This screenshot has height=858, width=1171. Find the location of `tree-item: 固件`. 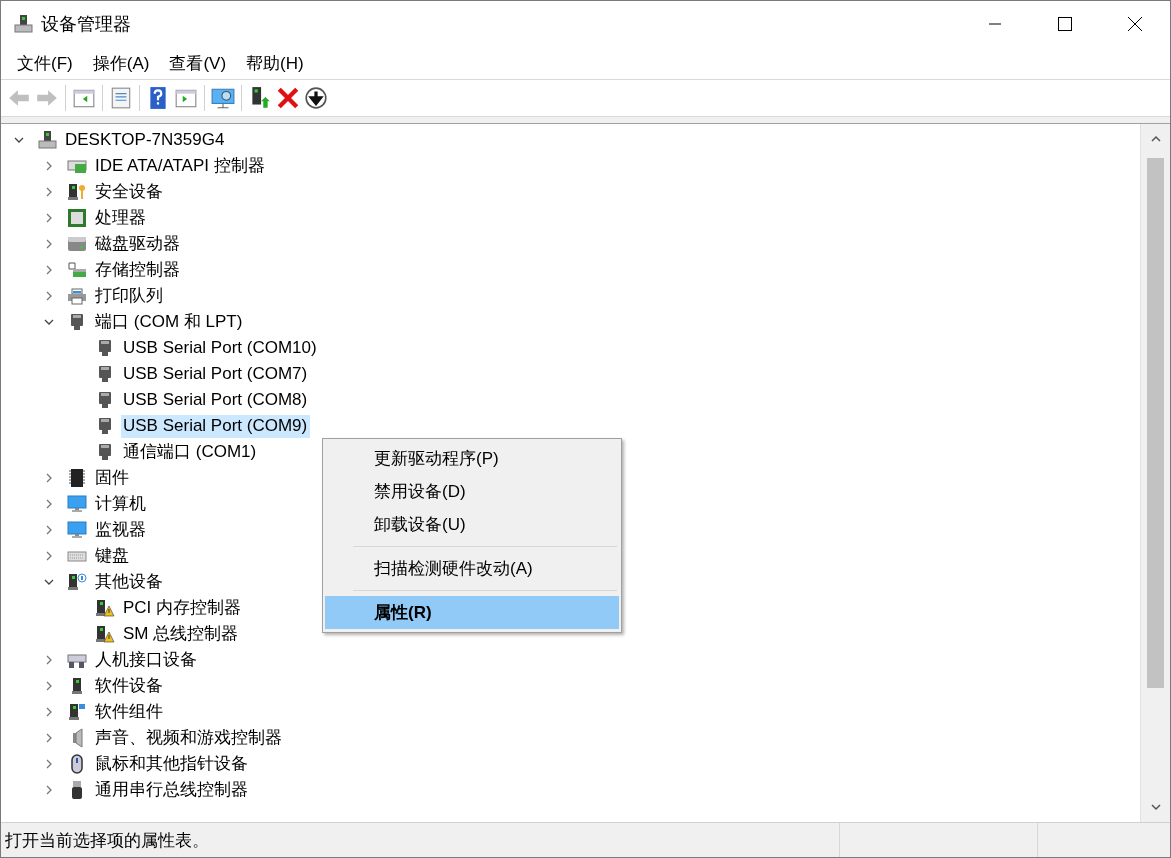

tree-item: 固件 is located at coordinates (112, 478).